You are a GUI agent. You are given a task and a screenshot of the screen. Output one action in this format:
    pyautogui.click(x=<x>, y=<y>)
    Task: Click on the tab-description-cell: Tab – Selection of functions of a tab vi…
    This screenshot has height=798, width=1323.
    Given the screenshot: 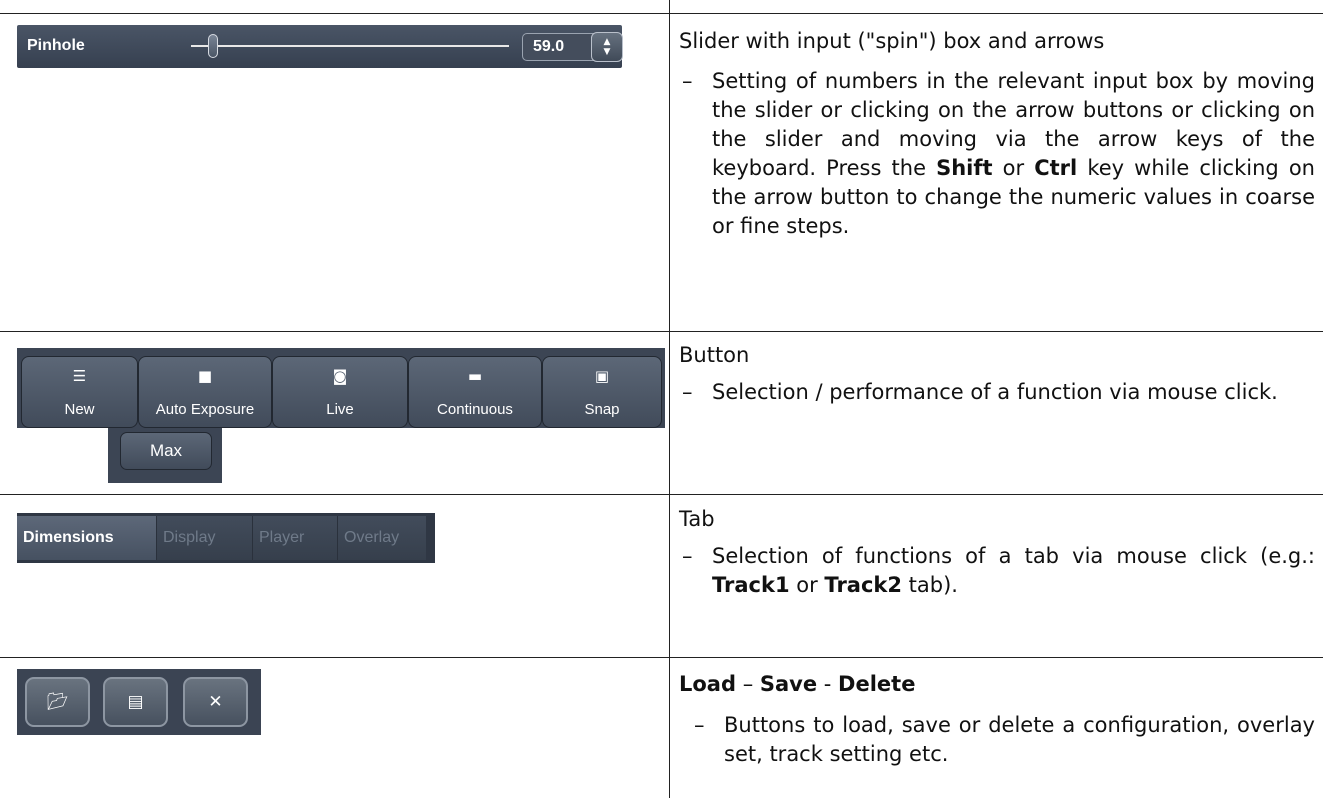 What is the action you would take?
    pyautogui.click(x=997, y=552)
    